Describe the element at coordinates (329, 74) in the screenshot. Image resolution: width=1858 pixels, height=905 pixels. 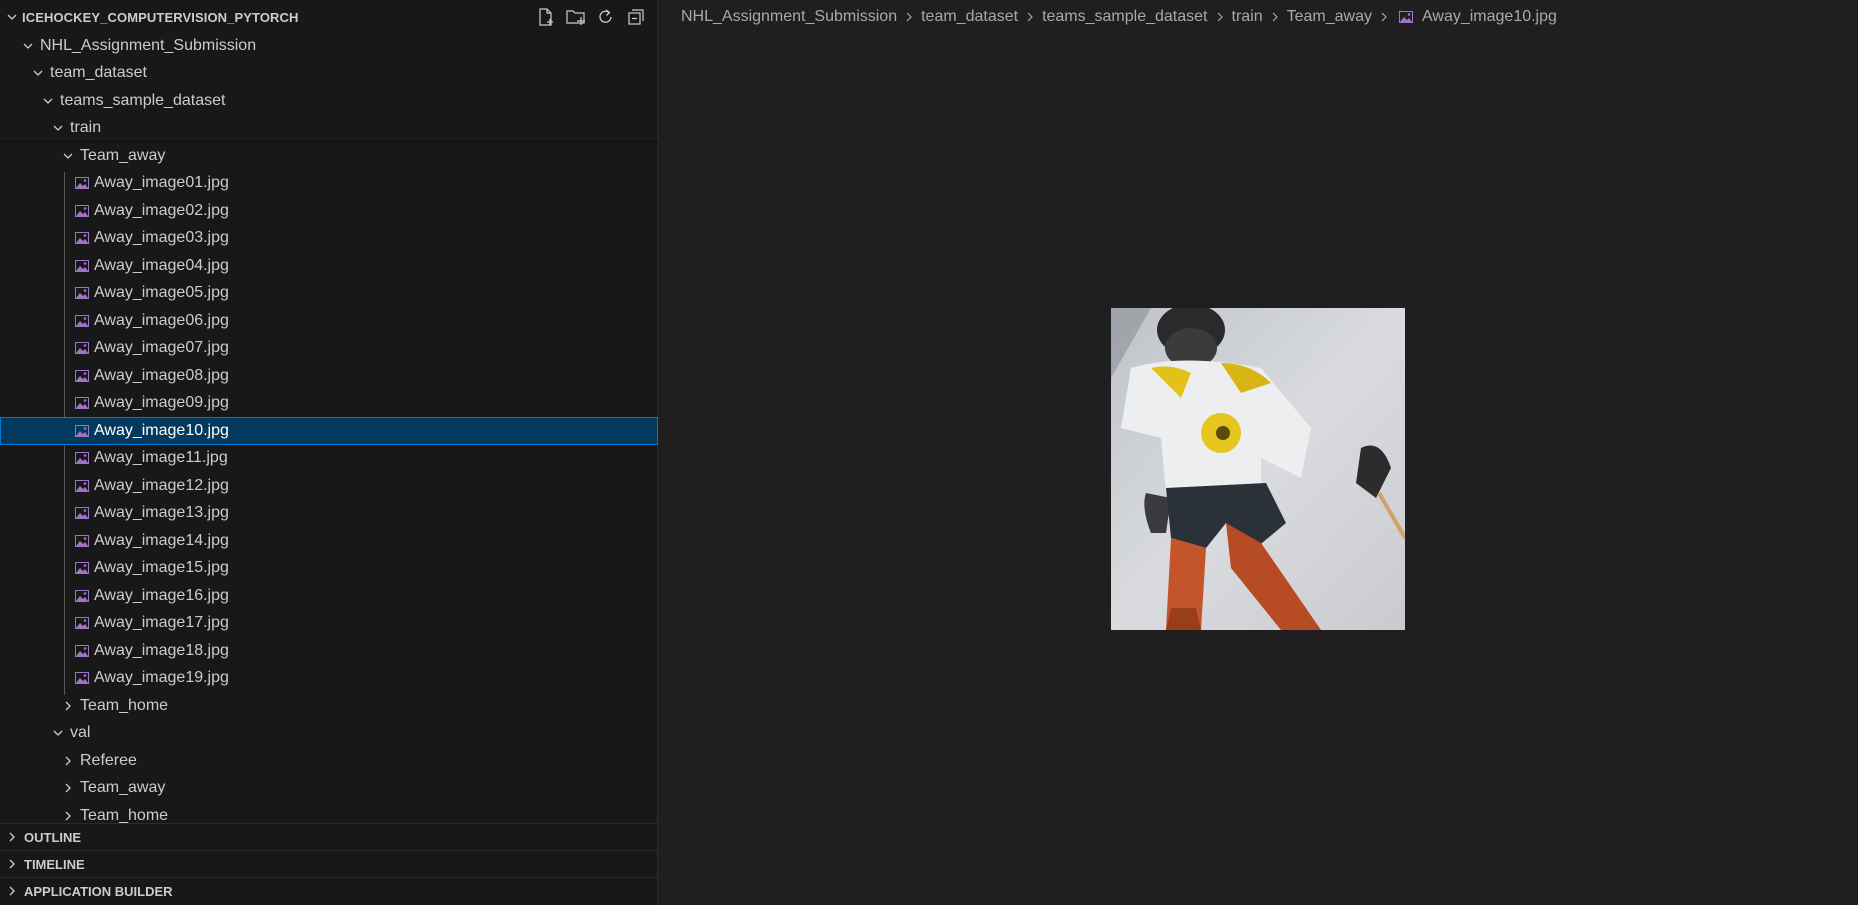
I see `tree-folder: team_dataset` at that location.